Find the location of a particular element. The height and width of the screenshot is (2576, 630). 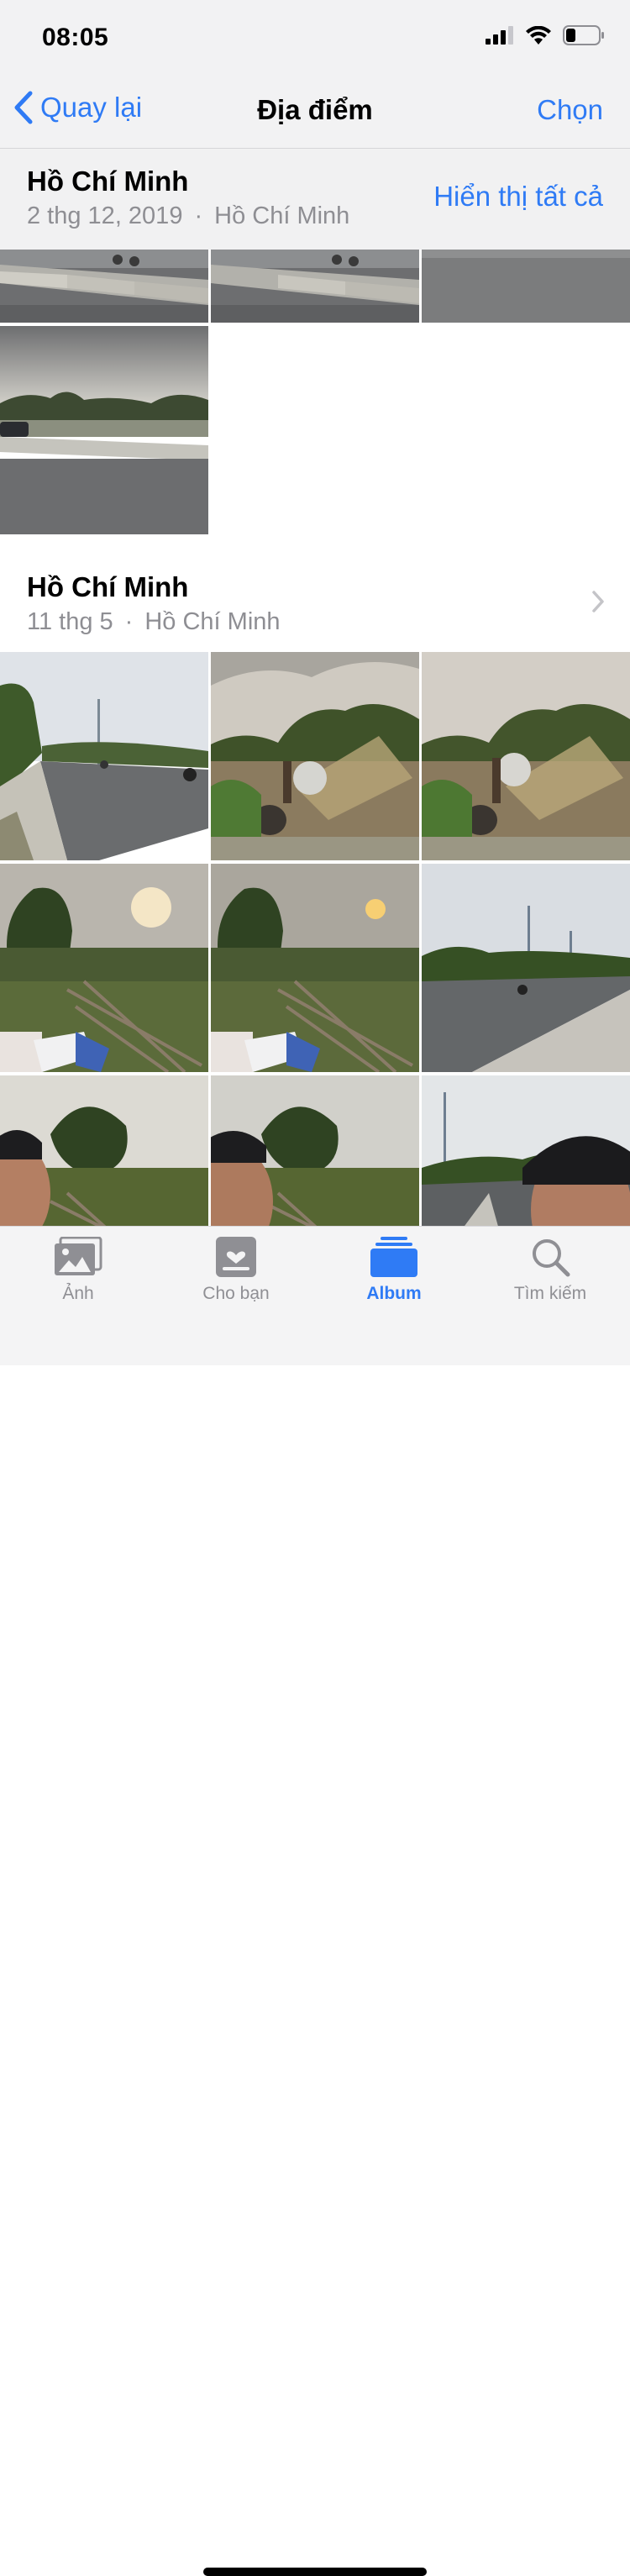

navigation-bar: Quay lại Địa điểm Chọn is located at coordinates (315, 113).